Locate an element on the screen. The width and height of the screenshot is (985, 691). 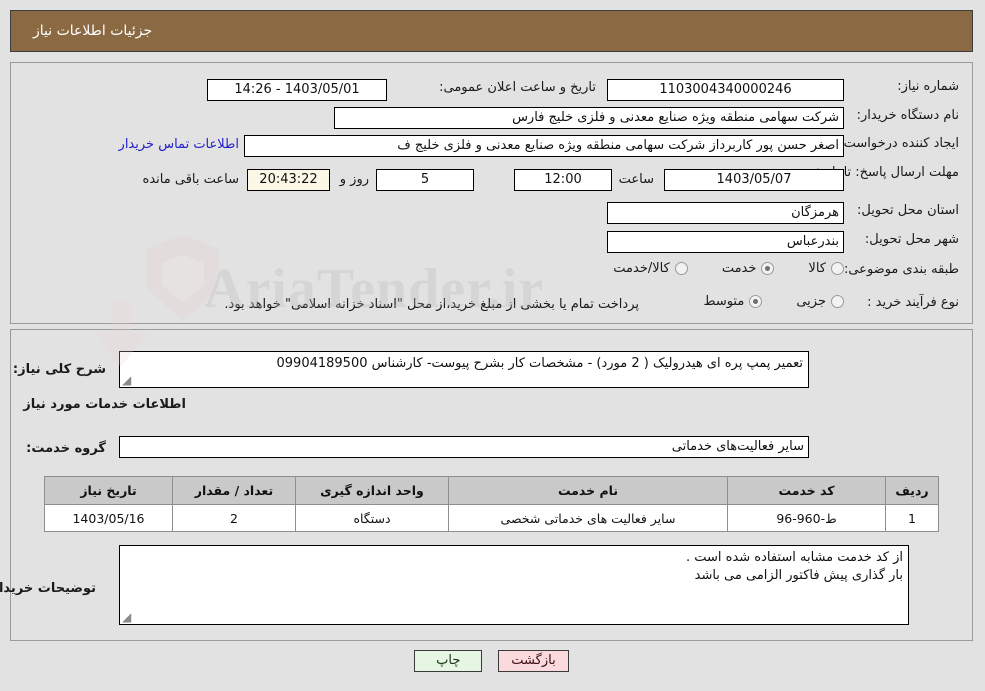
deadline-countdown-value: 20:43:22 is located at coordinates (289, 180).